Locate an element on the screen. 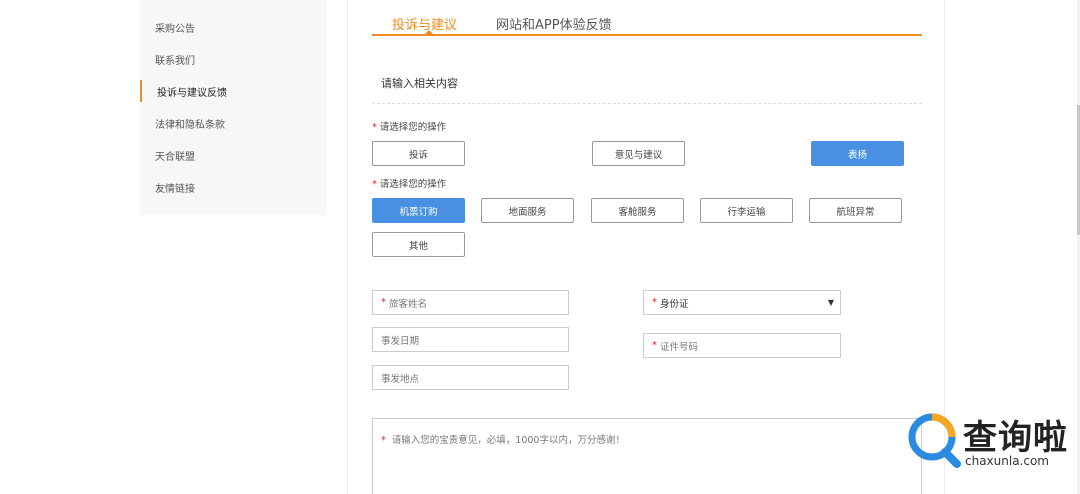  operation-label-2: * 请选择您的操作 is located at coordinates (409, 183).